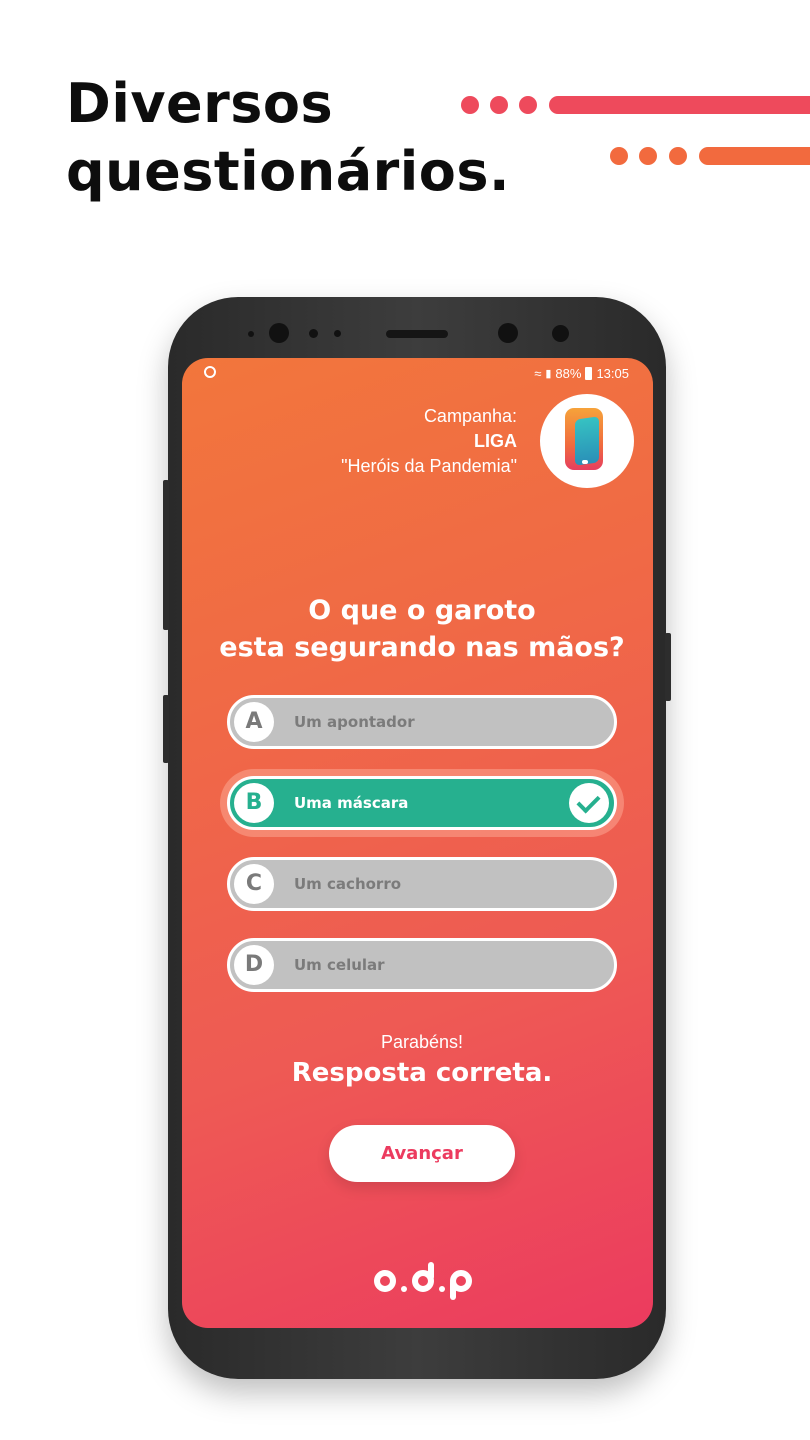 This screenshot has width=810, height=1440. Describe the element at coordinates (254, 803) in the screenshot. I see `option-letter: B` at that location.